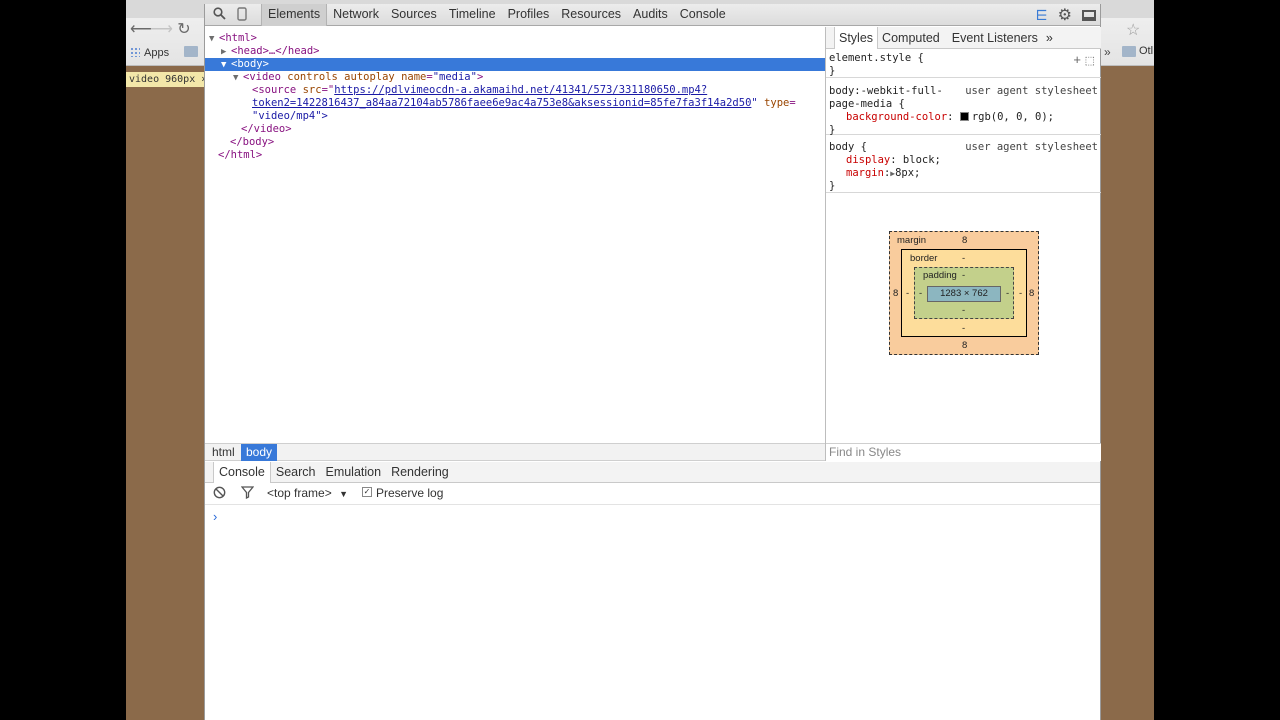 The image size is (1280, 720). Describe the element at coordinates (238, 38) in the screenshot. I see `dom-html-open-text: <html>` at that location.